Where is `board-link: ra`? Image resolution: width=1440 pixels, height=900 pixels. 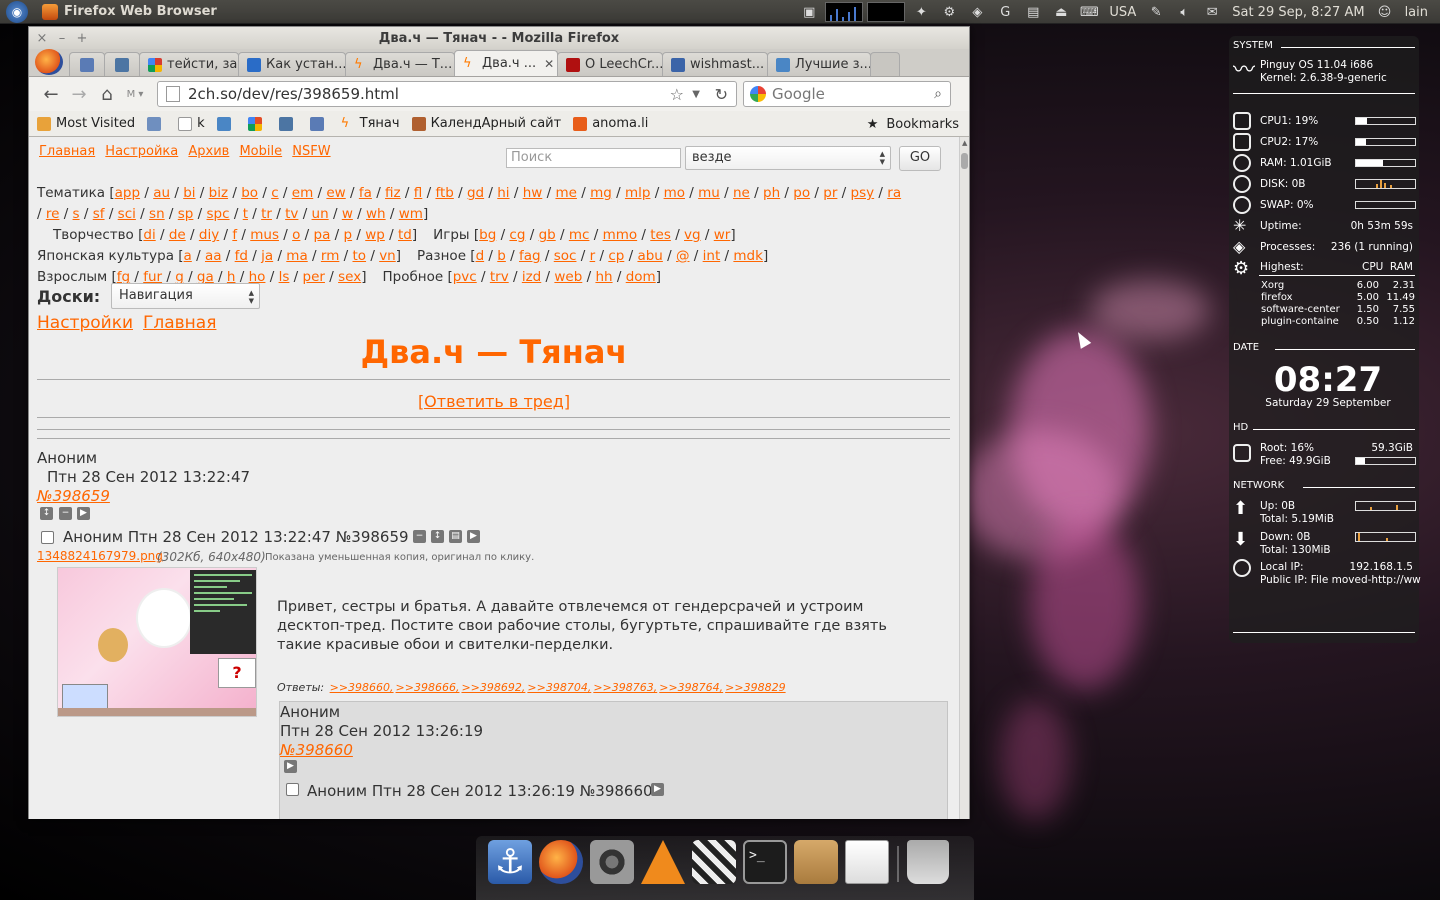
board-link: ra is located at coordinates (894, 193).